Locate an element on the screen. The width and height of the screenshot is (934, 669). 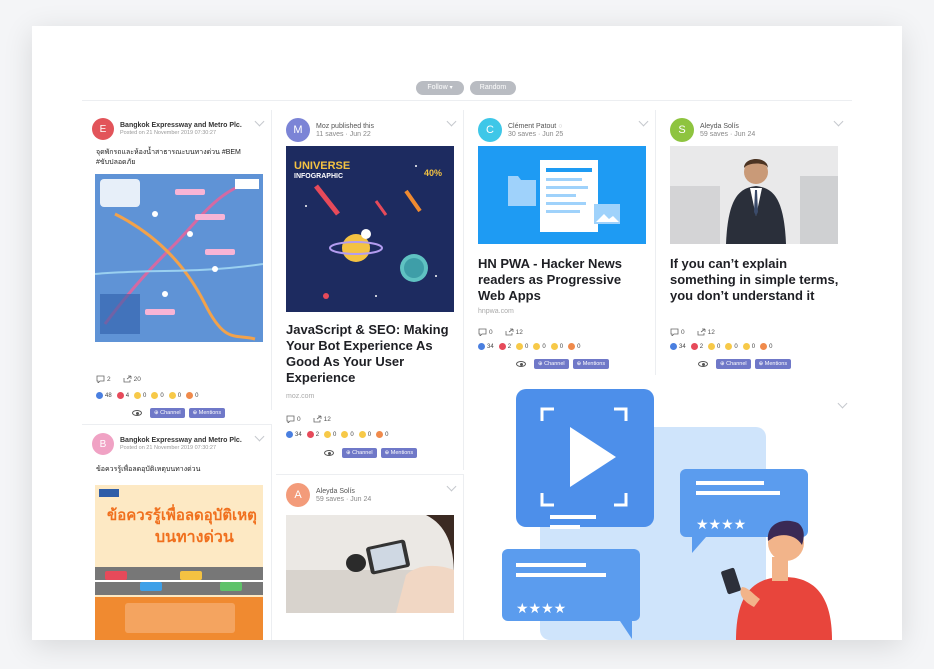
shares-stat: 20 is located at coordinates (132, 379).